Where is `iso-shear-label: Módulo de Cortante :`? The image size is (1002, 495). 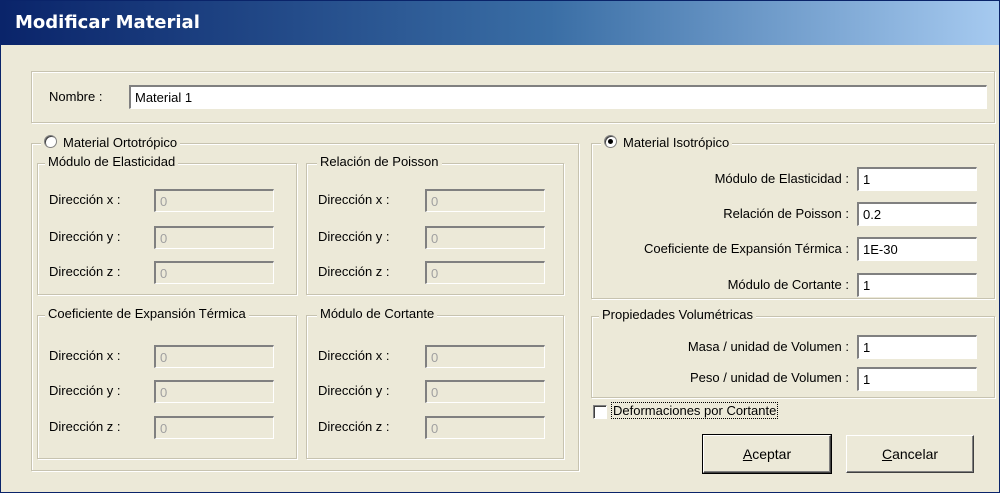
iso-shear-label: Módulo de Cortante : is located at coordinates (788, 284).